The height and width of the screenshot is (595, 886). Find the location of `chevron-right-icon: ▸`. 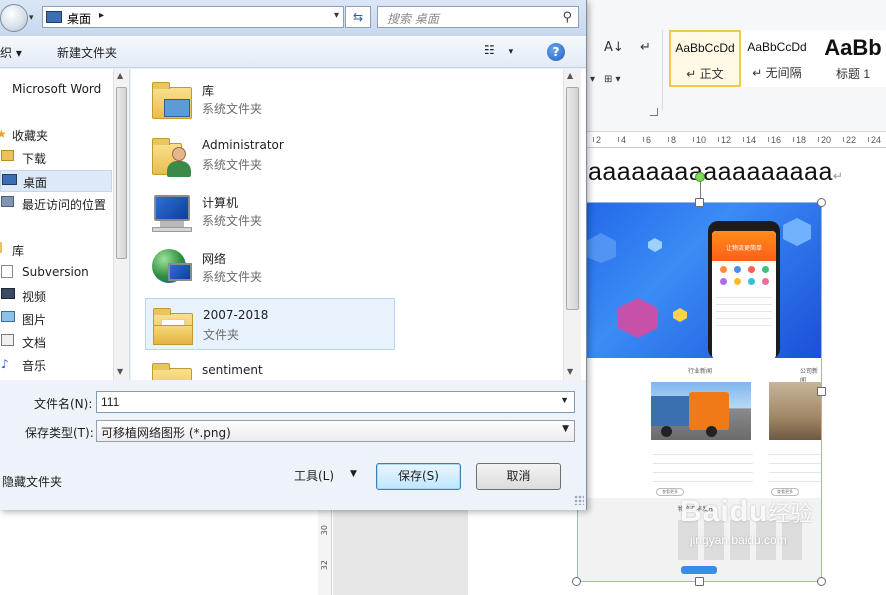

chevron-right-icon: ▸ is located at coordinates (101, 15).